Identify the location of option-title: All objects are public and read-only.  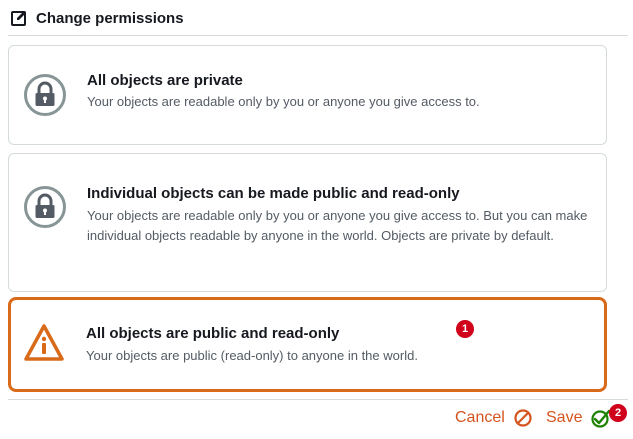
(213, 333).